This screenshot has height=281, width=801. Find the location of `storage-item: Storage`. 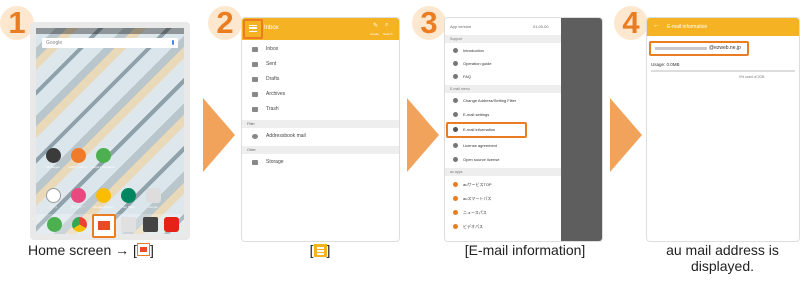

storage-item: Storage is located at coordinates (320, 162).